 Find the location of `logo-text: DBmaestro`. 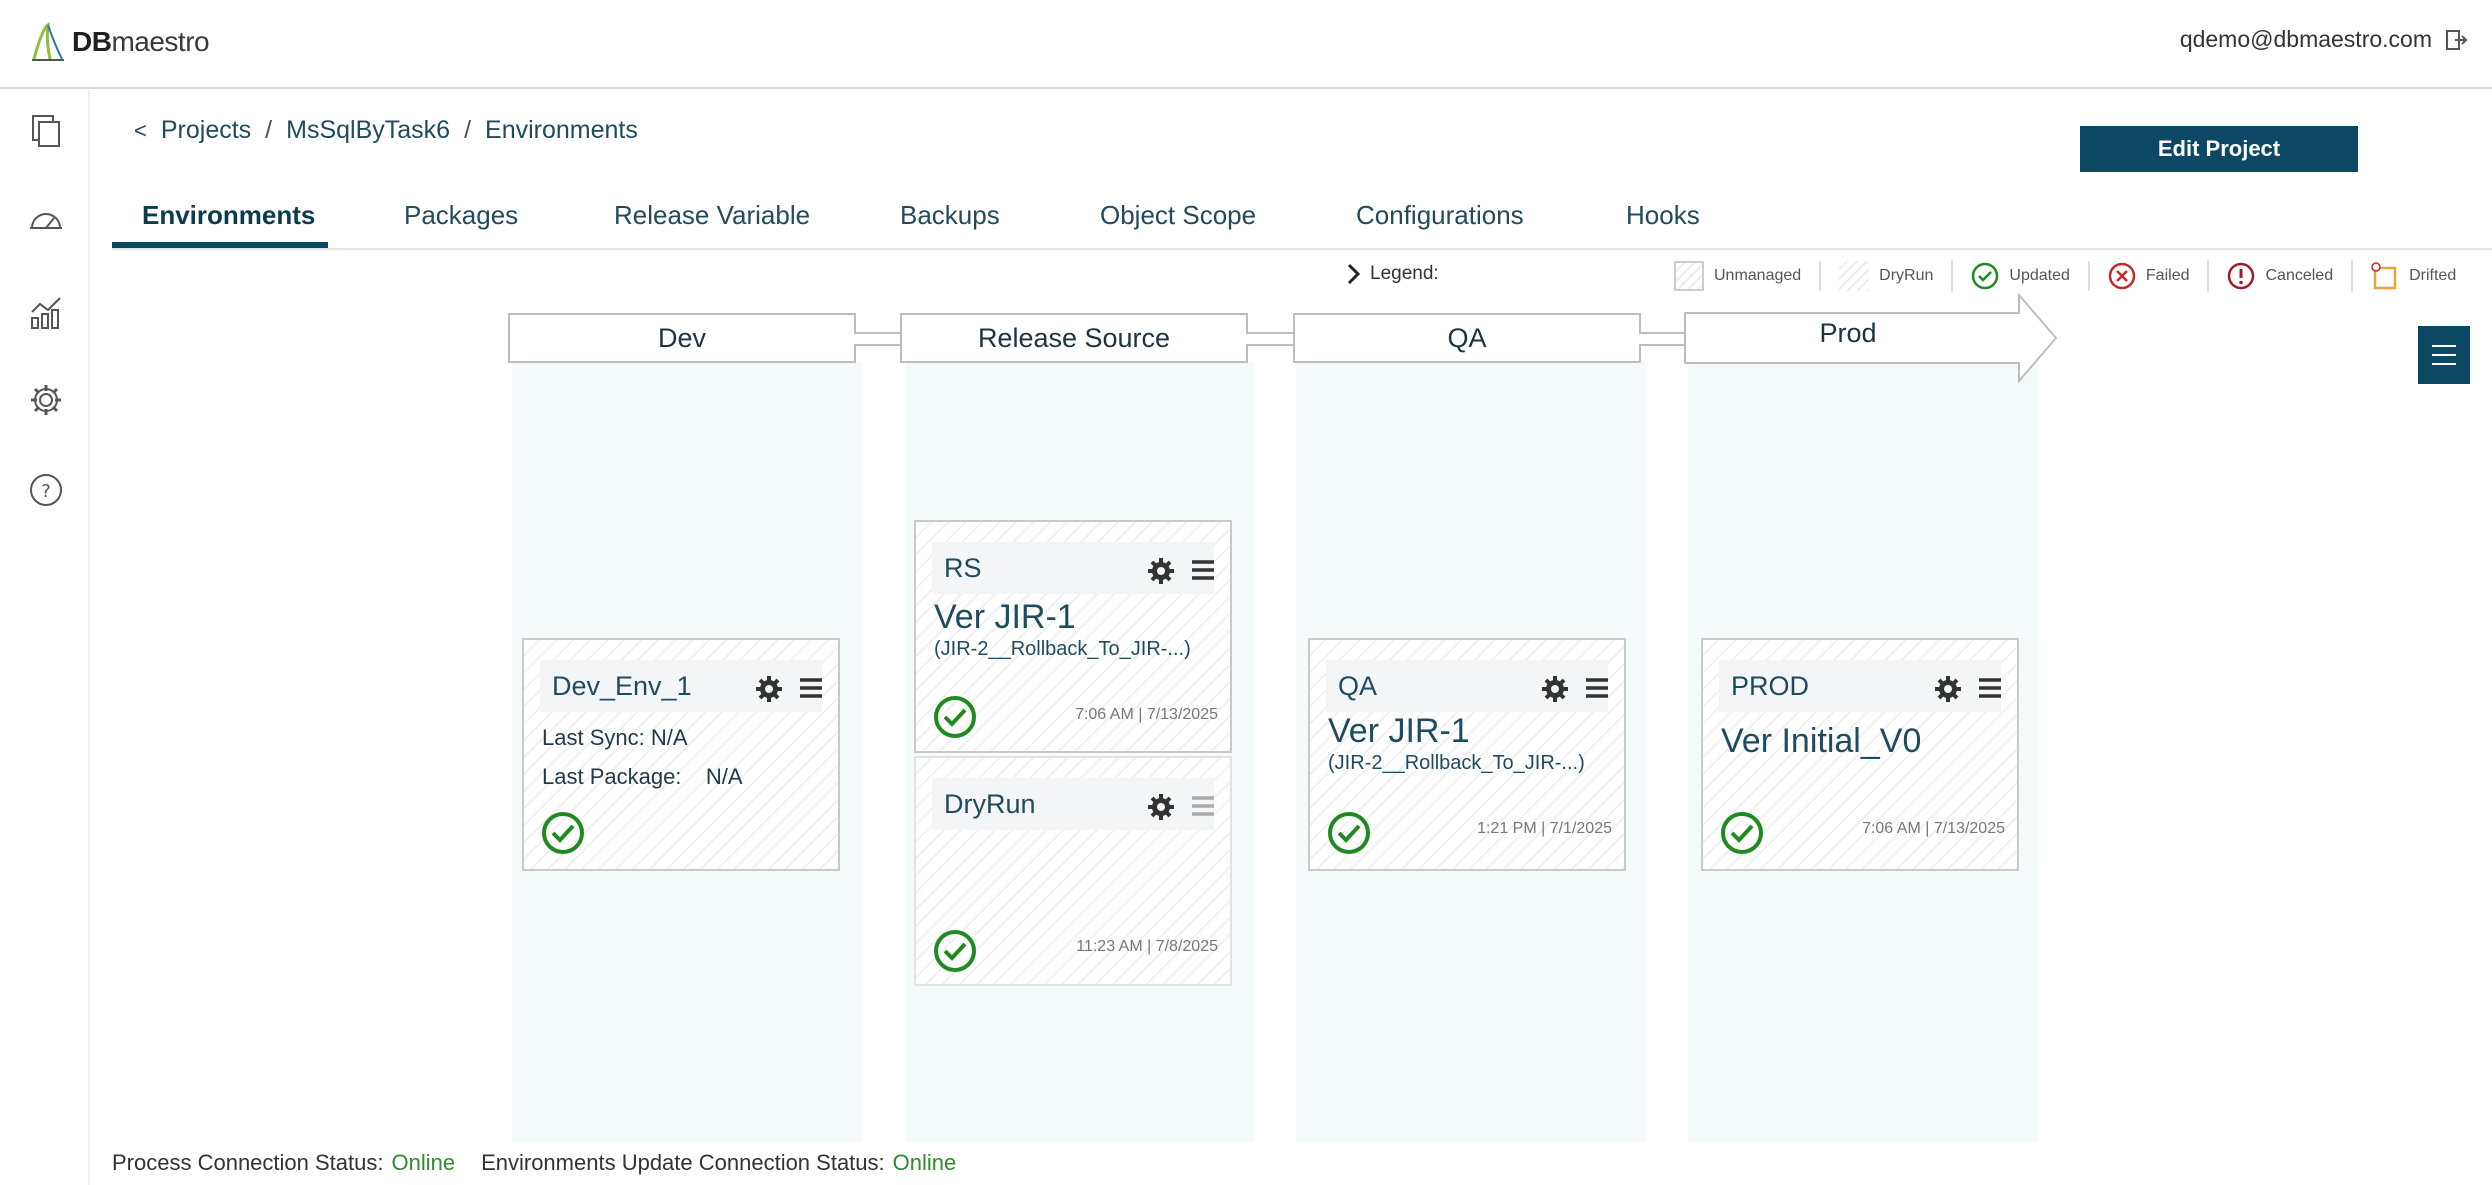

logo-text: DBmaestro is located at coordinates (141, 41).